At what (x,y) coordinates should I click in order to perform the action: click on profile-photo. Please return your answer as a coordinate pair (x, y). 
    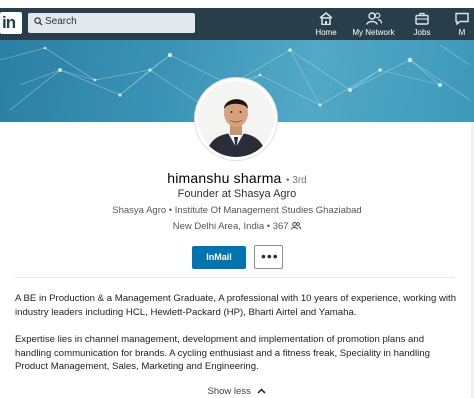
    Looking at the image, I should click on (236, 119).